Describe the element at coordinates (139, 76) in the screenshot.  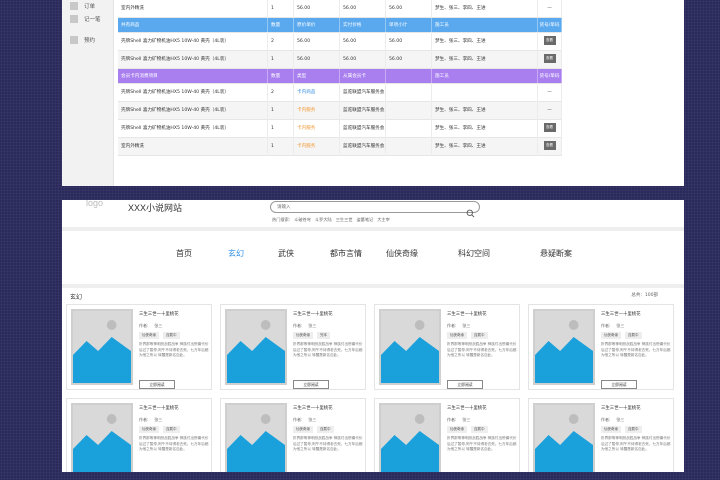
I see `cell-text: 会员卡内消费项目` at that location.